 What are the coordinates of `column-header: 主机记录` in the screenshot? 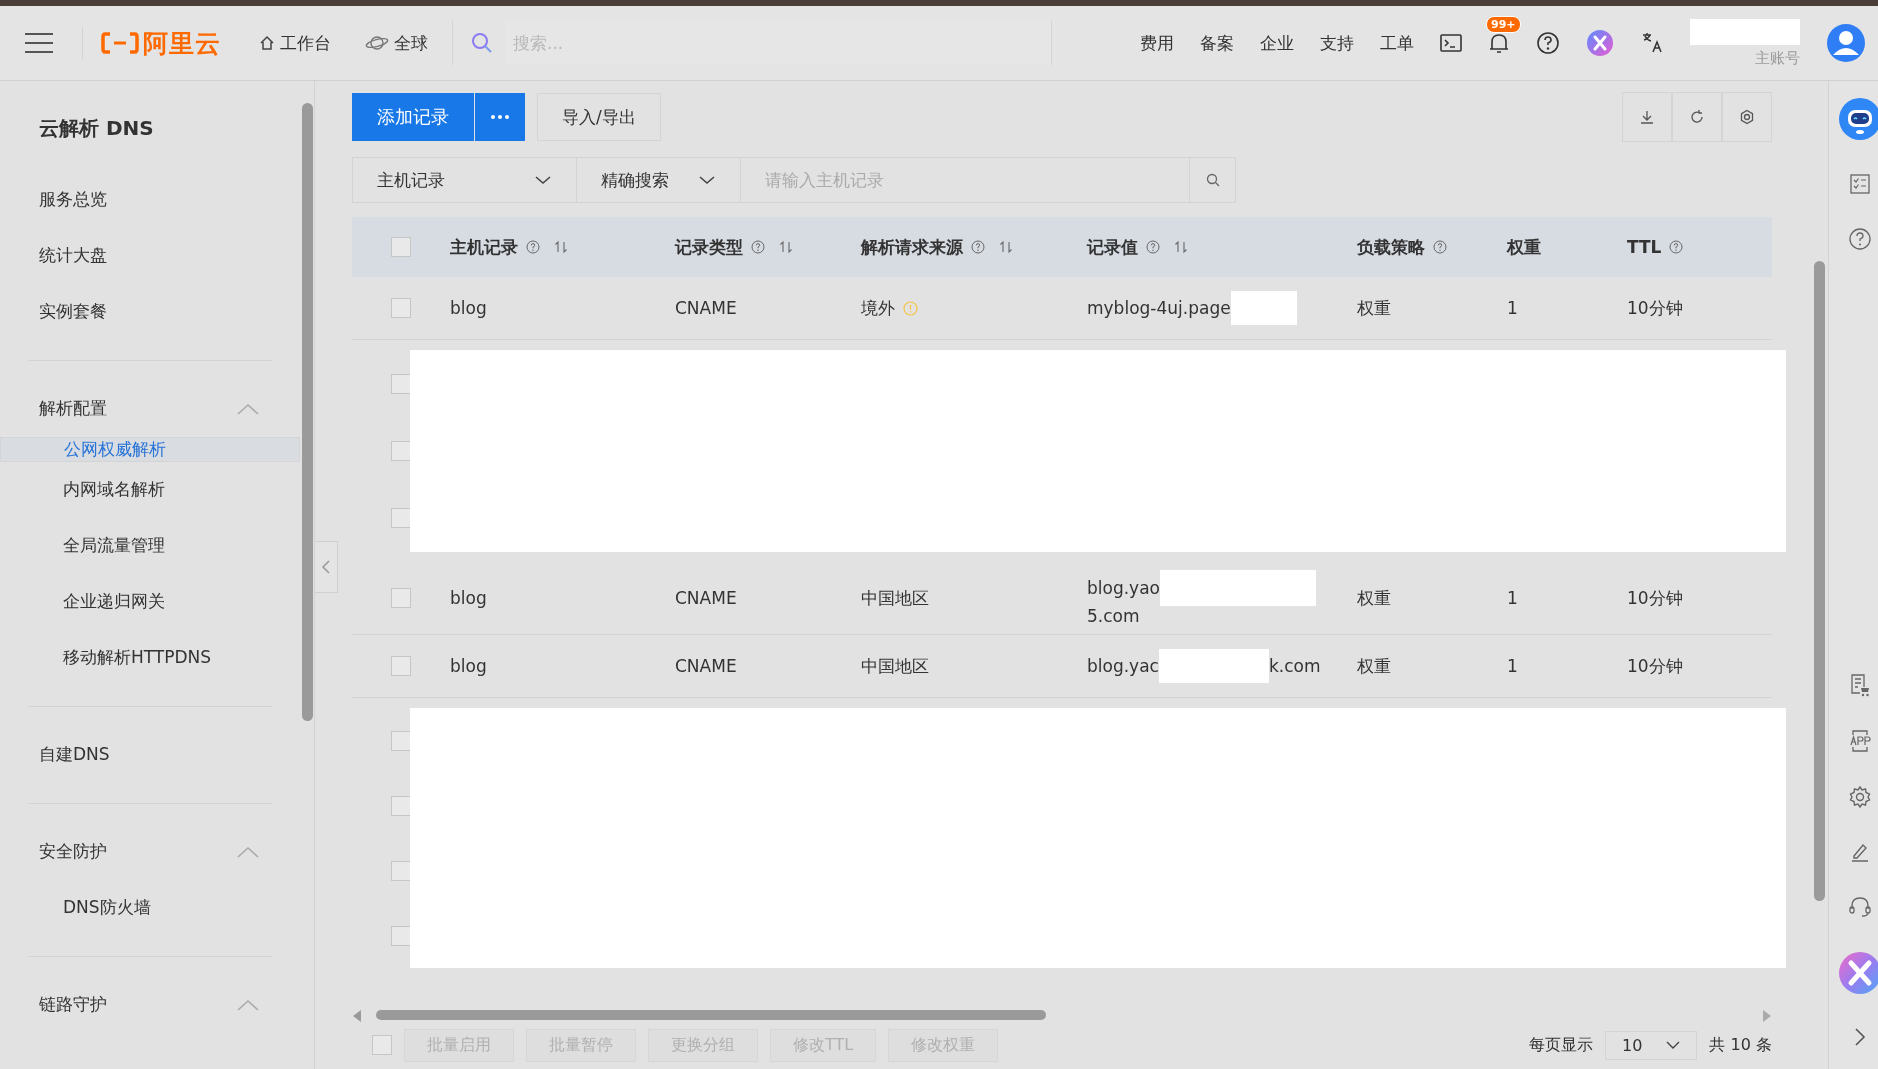 It's located at (484, 247).